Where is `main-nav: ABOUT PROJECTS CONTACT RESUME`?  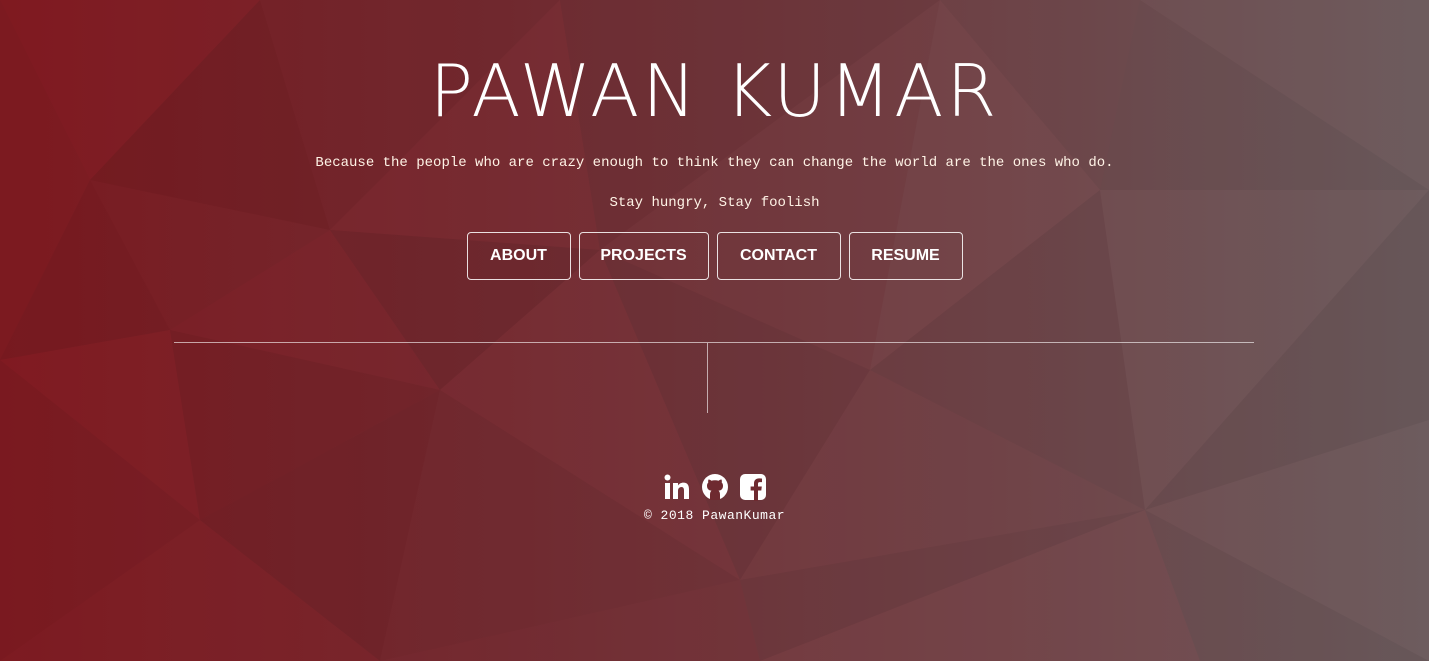 main-nav: ABOUT PROJECTS CONTACT RESUME is located at coordinates (714, 256).